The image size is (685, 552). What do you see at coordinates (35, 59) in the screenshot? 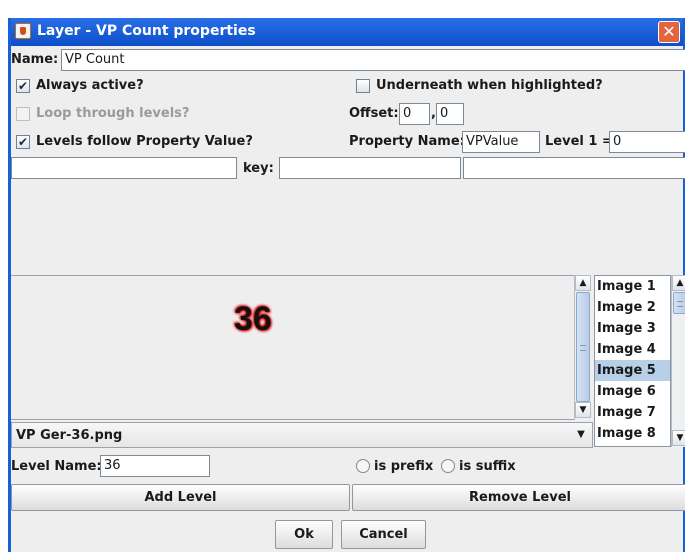
I see `name-label: Name:` at bounding box center [35, 59].